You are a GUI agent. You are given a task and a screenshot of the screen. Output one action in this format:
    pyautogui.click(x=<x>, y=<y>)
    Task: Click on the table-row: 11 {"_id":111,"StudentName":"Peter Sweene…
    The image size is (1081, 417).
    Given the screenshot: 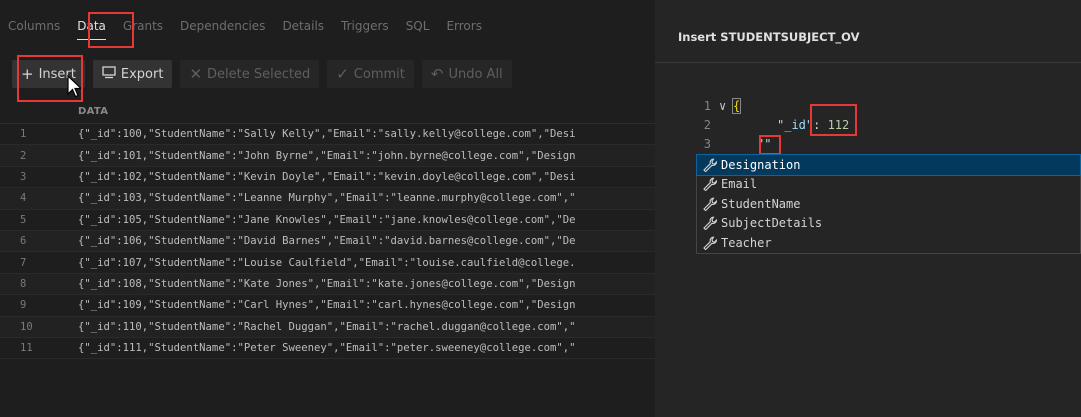 What is the action you would take?
    pyautogui.click(x=327, y=348)
    